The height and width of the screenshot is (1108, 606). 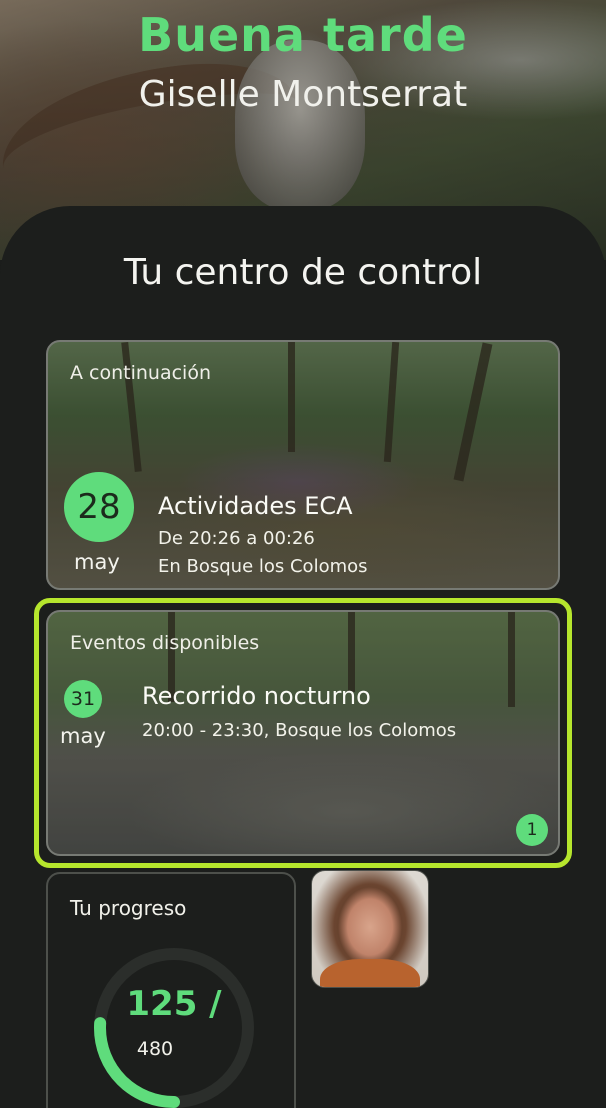 I want to click on available-events-count-badge: 1, so click(x=532, y=830).